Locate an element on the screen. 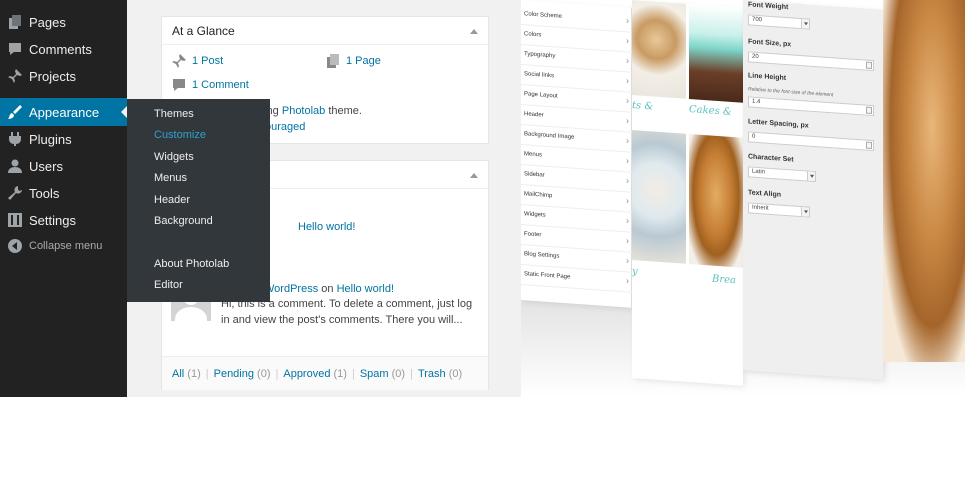 This screenshot has height=500, width=965. search-engines-discouraged-link: ouraged is located at coordinates (285, 127).